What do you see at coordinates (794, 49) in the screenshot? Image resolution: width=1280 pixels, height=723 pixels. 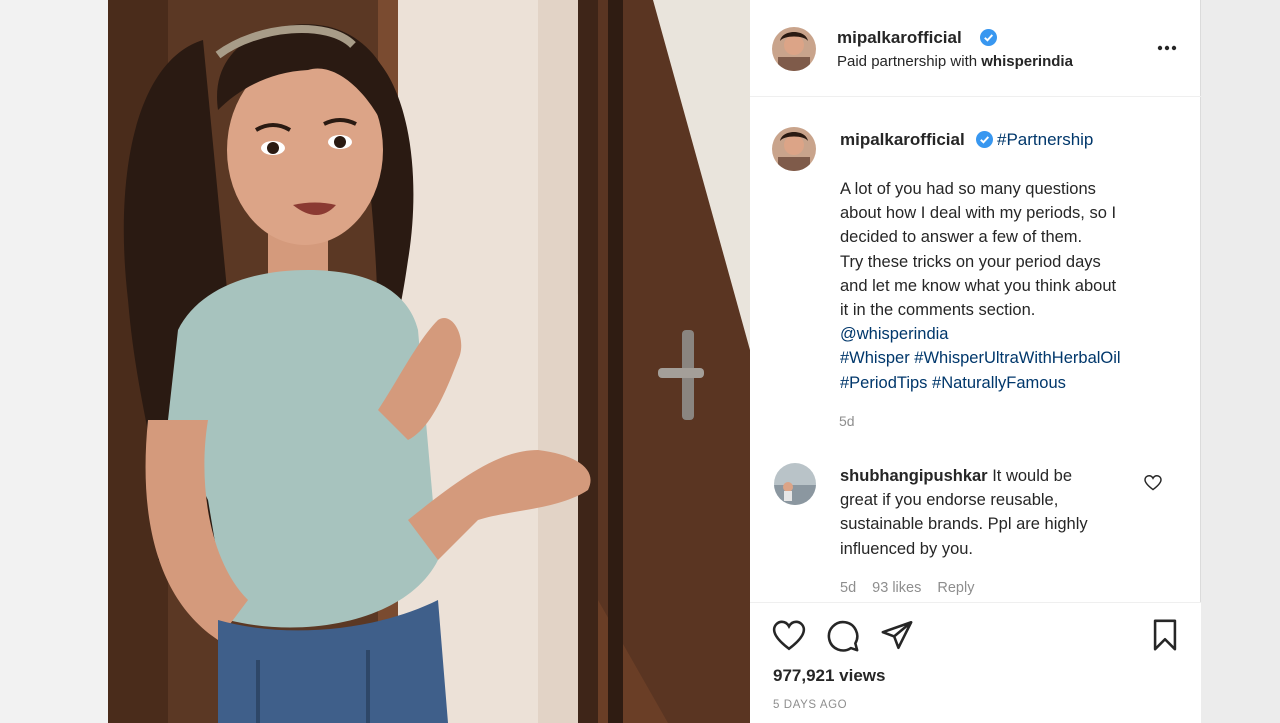 I see `author-avatar` at bounding box center [794, 49].